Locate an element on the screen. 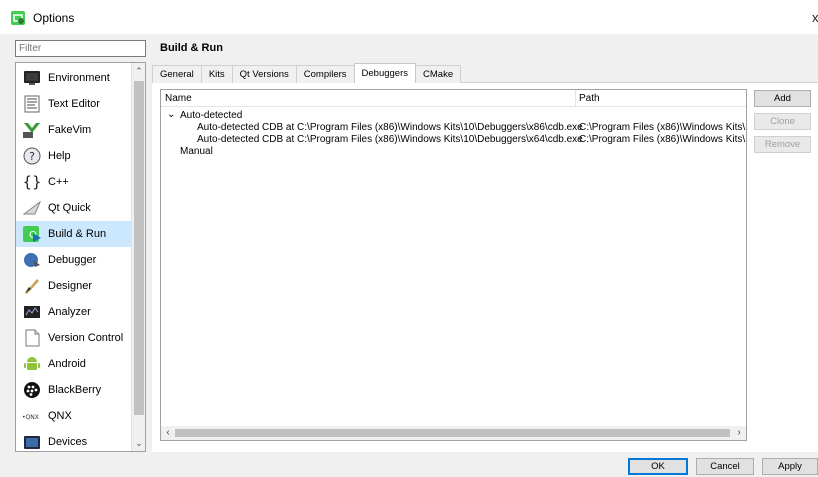 This screenshot has width=818, height=477. designer-icon is located at coordinates (32, 286).